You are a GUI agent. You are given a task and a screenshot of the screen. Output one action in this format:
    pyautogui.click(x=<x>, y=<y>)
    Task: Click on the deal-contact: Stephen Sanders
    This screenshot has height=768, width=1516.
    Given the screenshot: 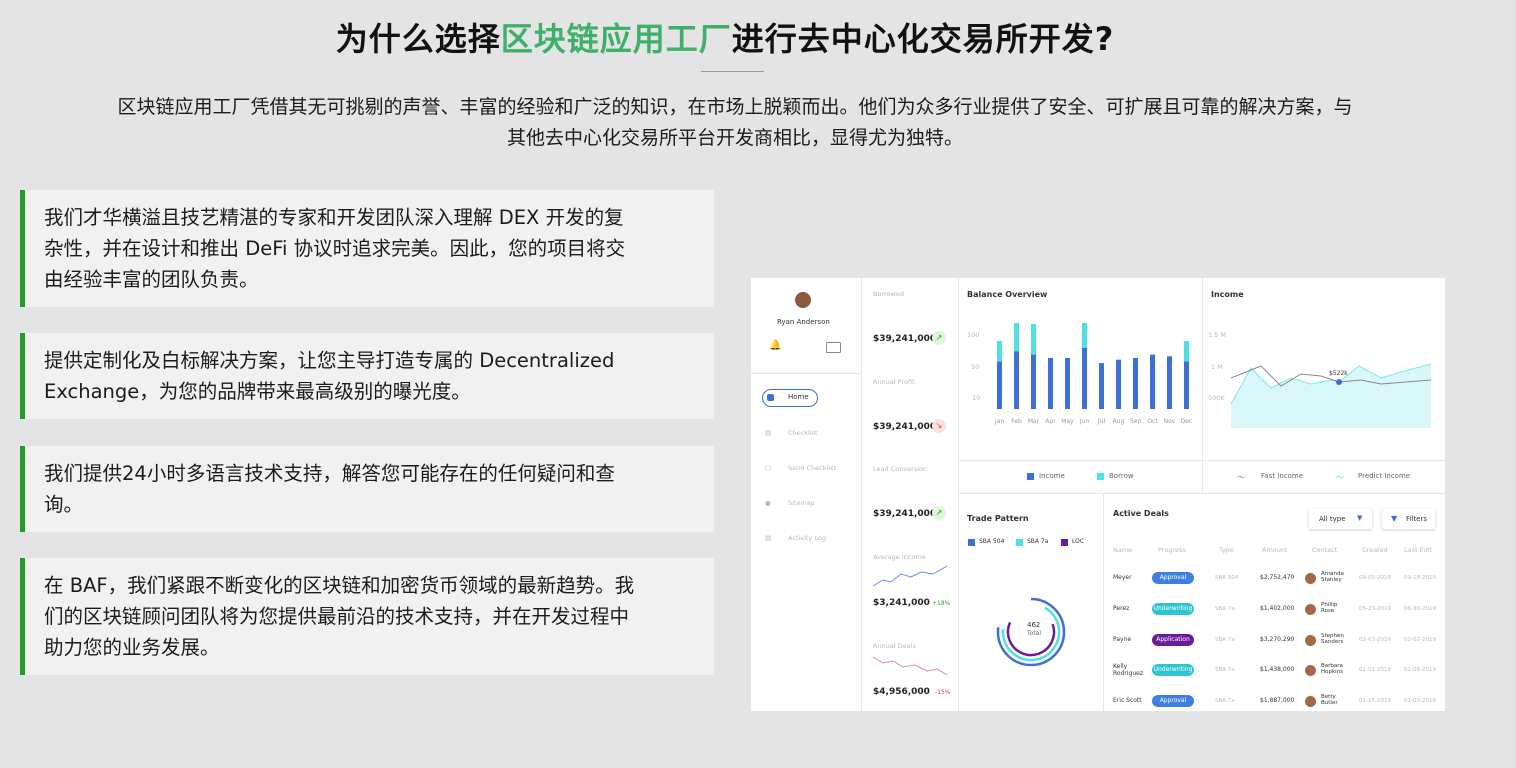 What is the action you would take?
    pyautogui.click(x=1332, y=639)
    